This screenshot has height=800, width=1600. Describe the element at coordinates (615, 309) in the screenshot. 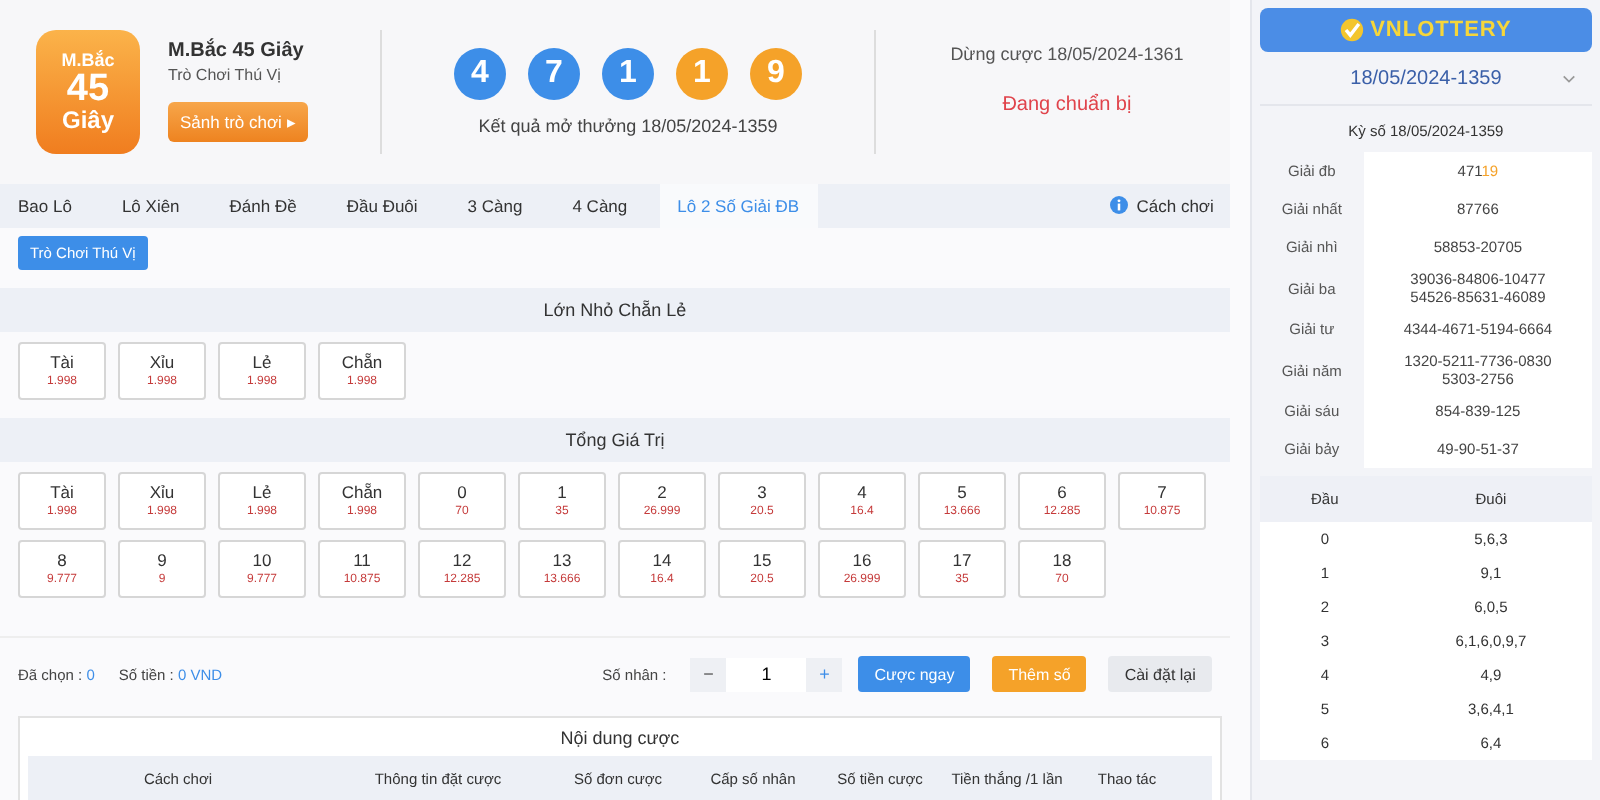

I see `section-header: Lớn Nhỏ Chẵn Lẻ` at that location.